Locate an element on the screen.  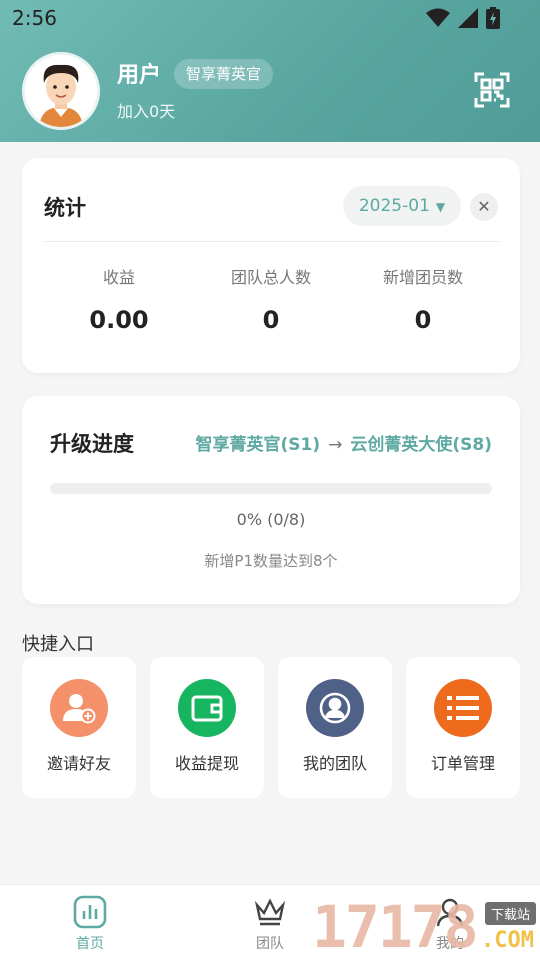
dropdown-triangle-icon: ▼ is located at coordinates (440, 207).